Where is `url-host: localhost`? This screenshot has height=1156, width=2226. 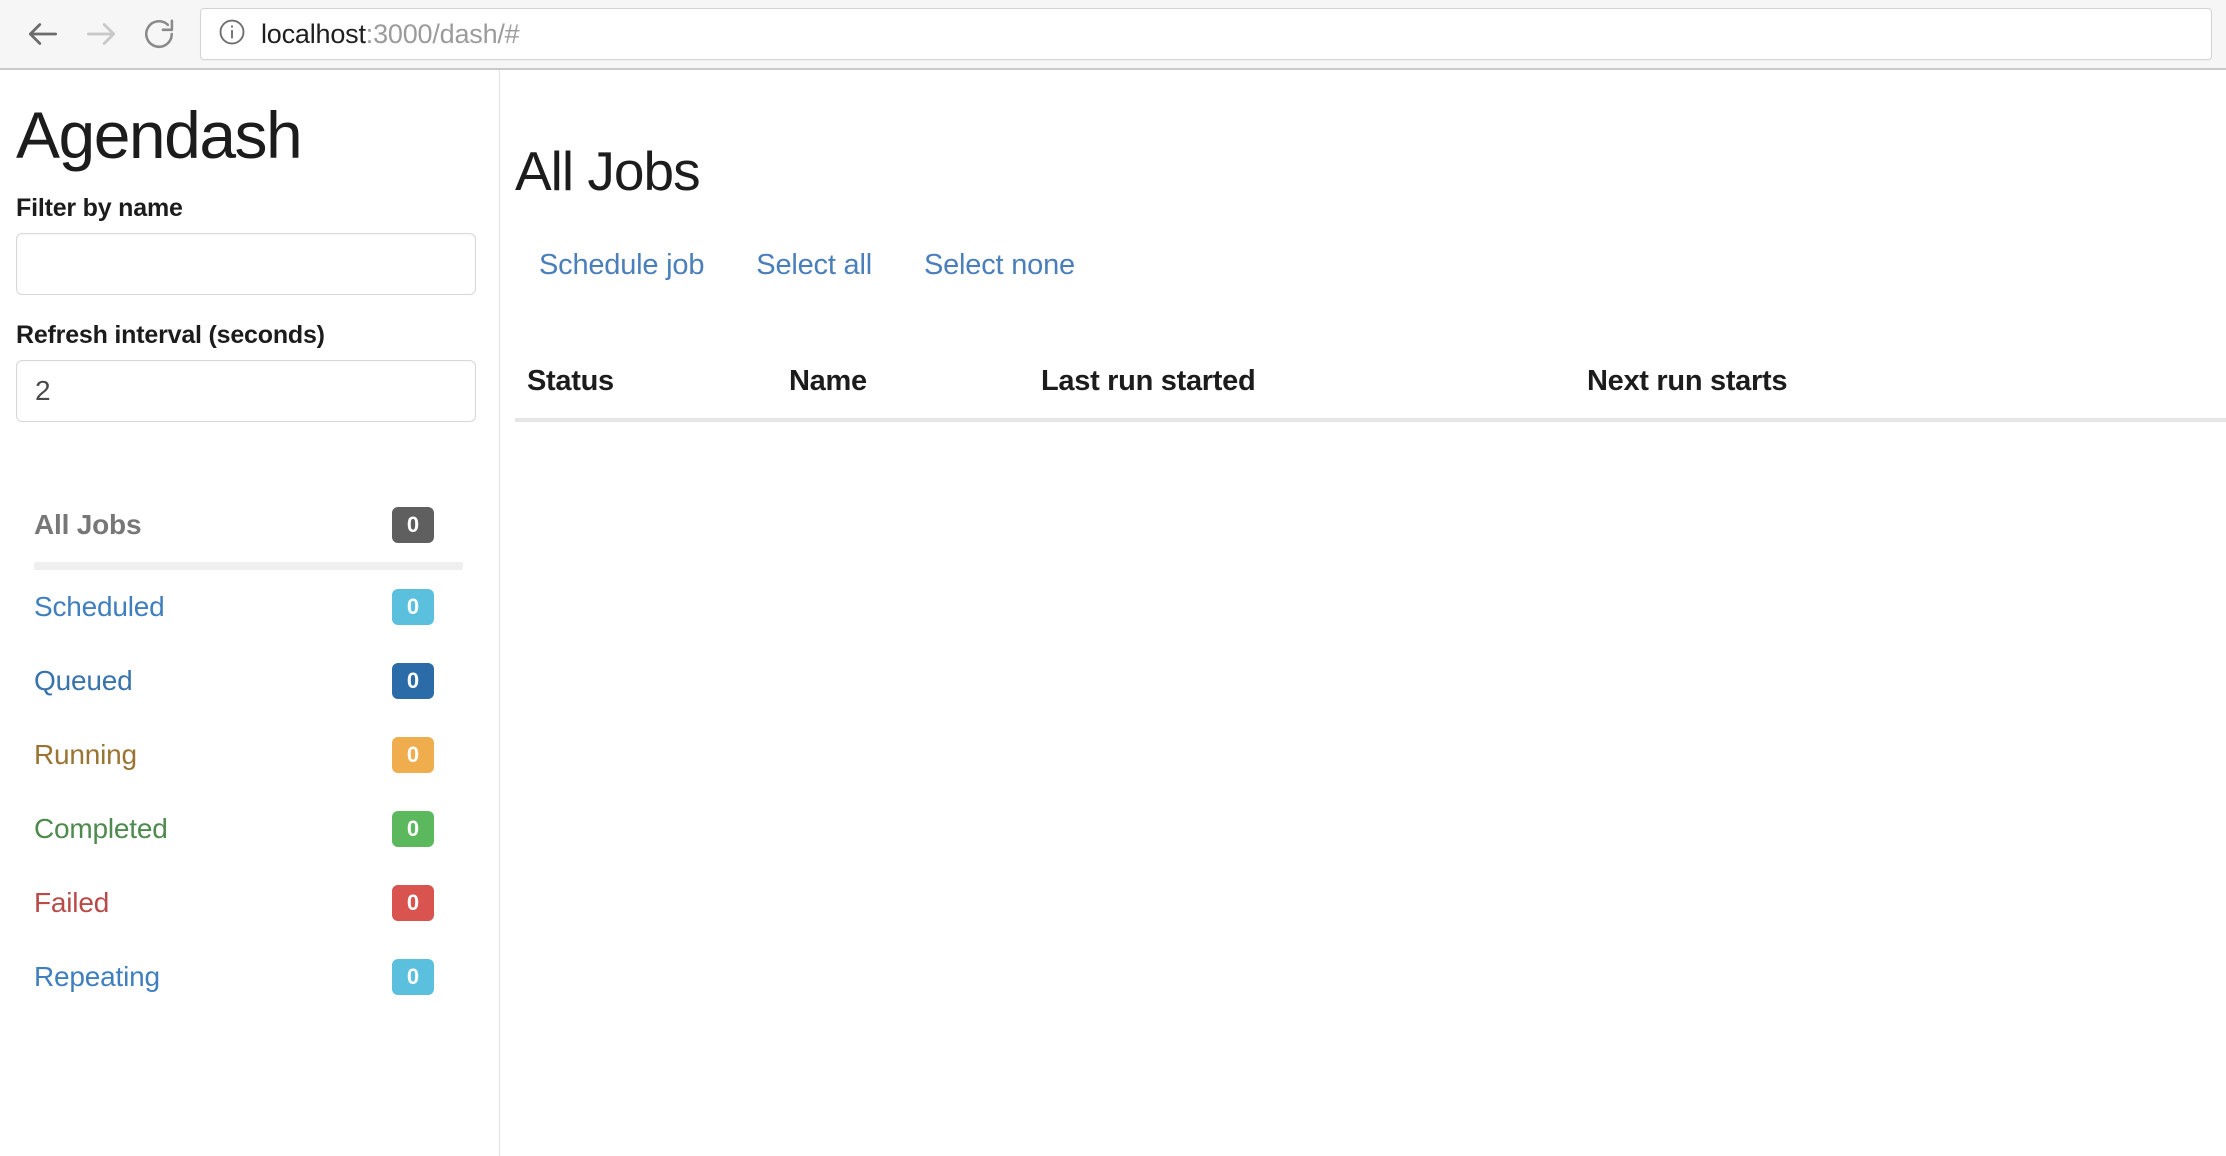 url-host: localhost is located at coordinates (313, 33).